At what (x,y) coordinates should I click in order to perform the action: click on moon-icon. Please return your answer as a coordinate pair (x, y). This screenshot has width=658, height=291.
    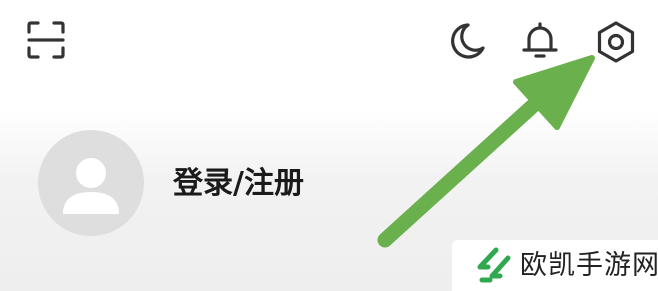
    Looking at the image, I should click on (466, 42).